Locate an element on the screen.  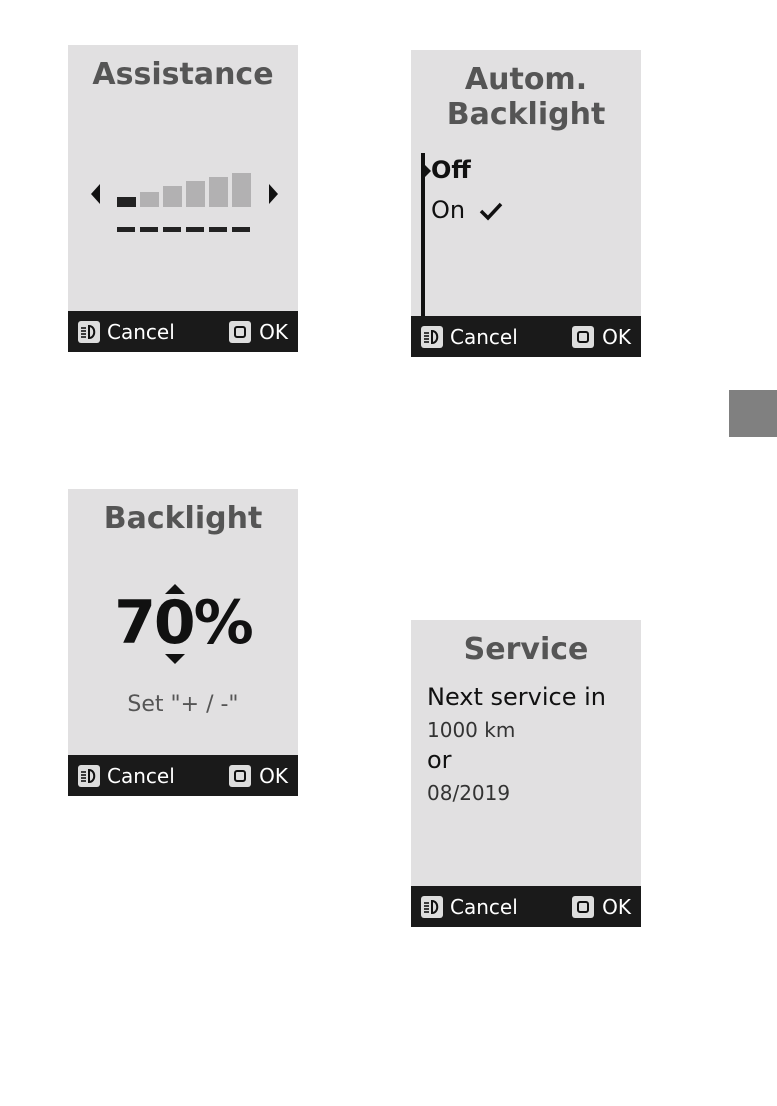
arrow-right-icon is located at coordinates (273, 194).